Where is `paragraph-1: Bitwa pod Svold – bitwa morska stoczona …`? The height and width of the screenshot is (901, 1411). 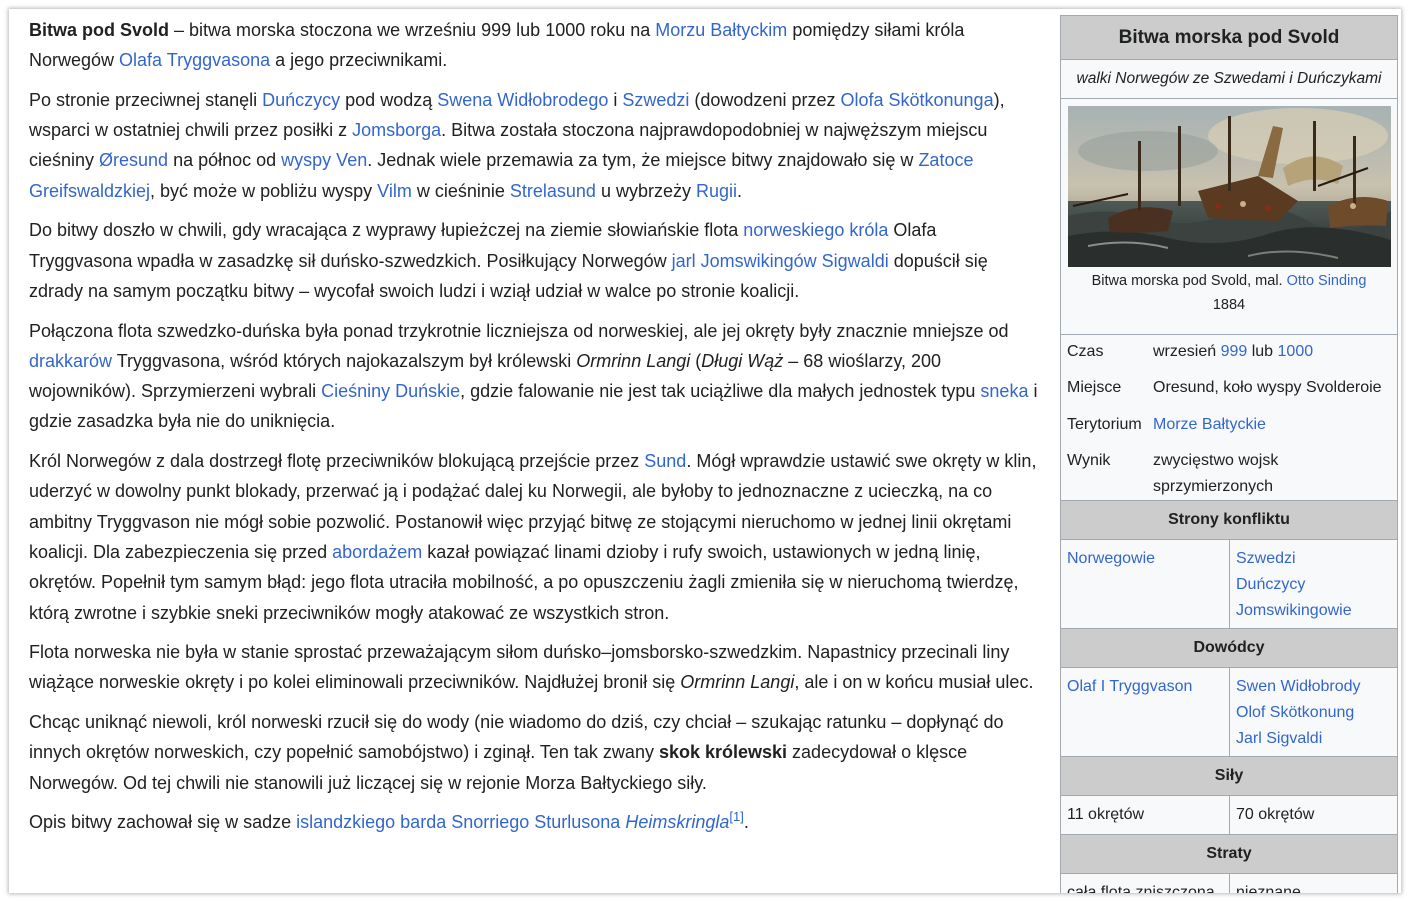 paragraph-1: Bitwa pod Svold – bitwa morska stoczona … is located at coordinates (535, 45).